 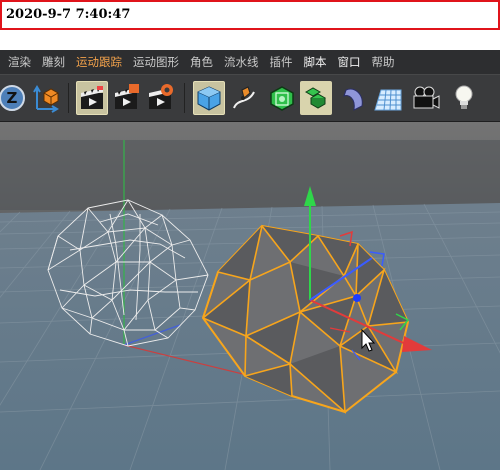 I want to click on menu-help: 帮助, so click(x=385, y=62).